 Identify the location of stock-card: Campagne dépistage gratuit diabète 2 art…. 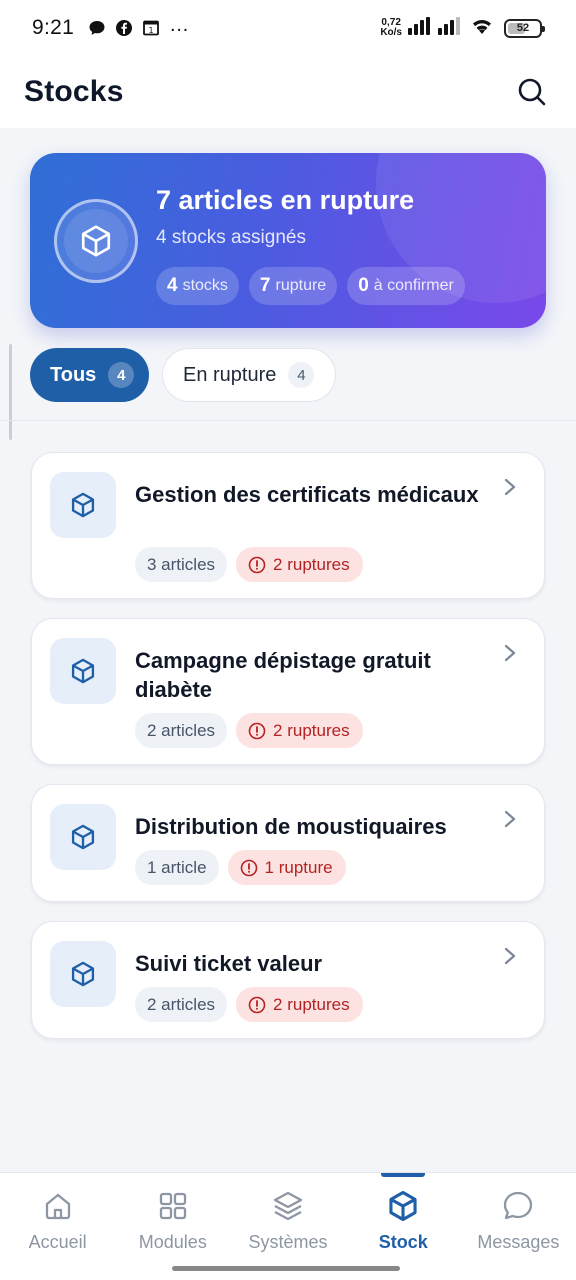
(288, 691).